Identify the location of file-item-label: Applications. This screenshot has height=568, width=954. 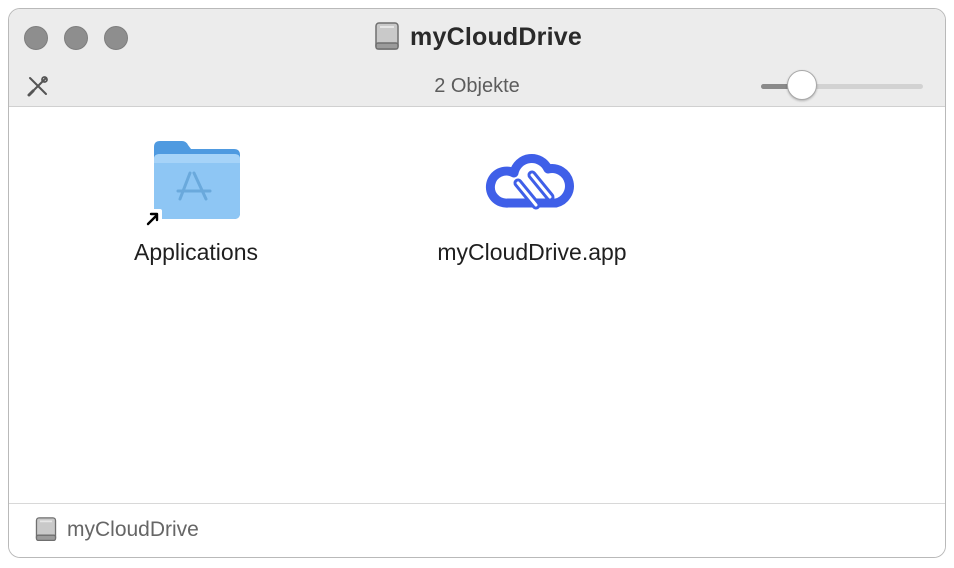
(196, 252).